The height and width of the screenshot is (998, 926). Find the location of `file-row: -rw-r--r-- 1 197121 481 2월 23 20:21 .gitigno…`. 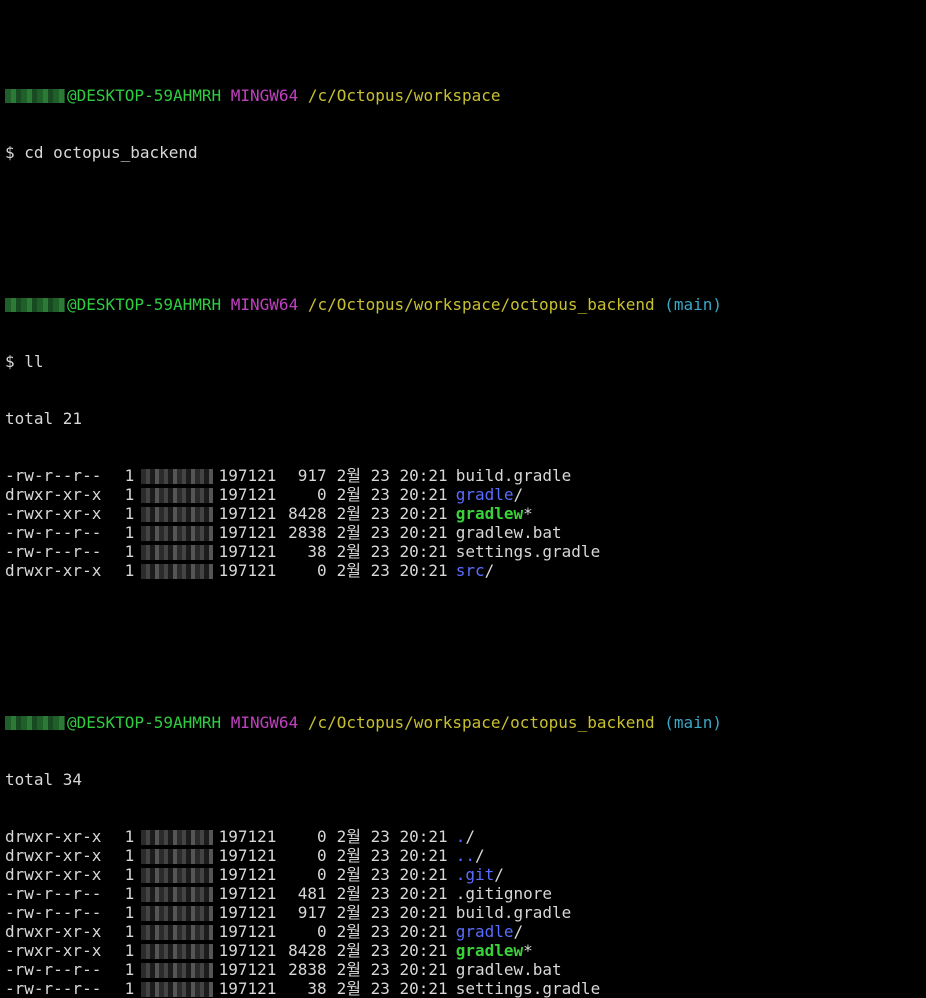

file-row: -rw-r--r-- 1 197121 481 2월 23 20:21 .gitigno… is located at coordinates (465, 893).